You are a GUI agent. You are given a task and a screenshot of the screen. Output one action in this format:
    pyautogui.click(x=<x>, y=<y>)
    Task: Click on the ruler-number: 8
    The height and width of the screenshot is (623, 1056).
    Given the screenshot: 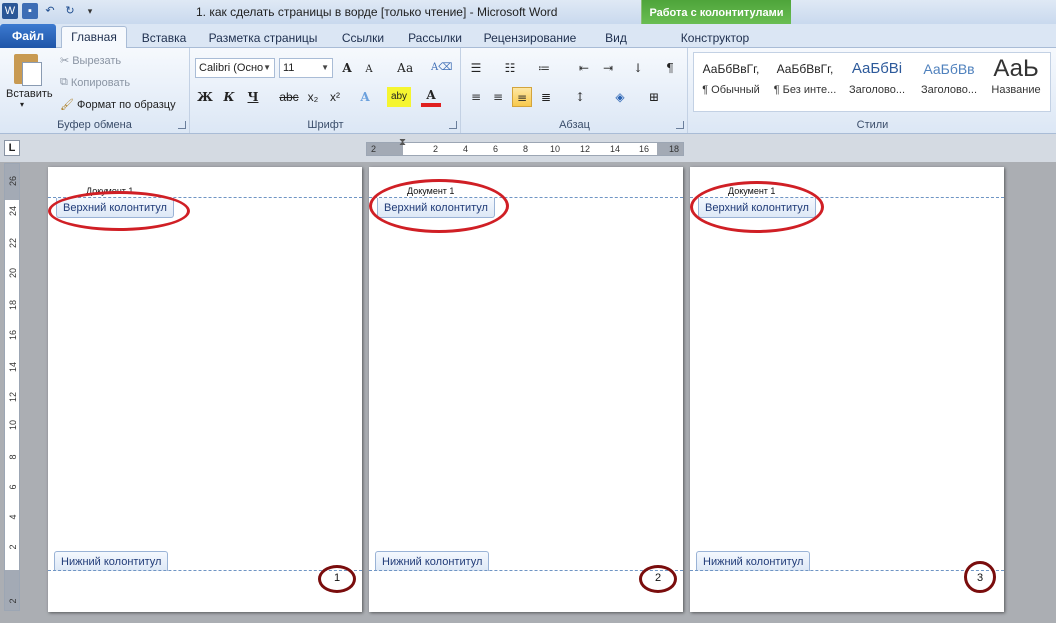 What is the action you would take?
    pyautogui.click(x=526, y=149)
    